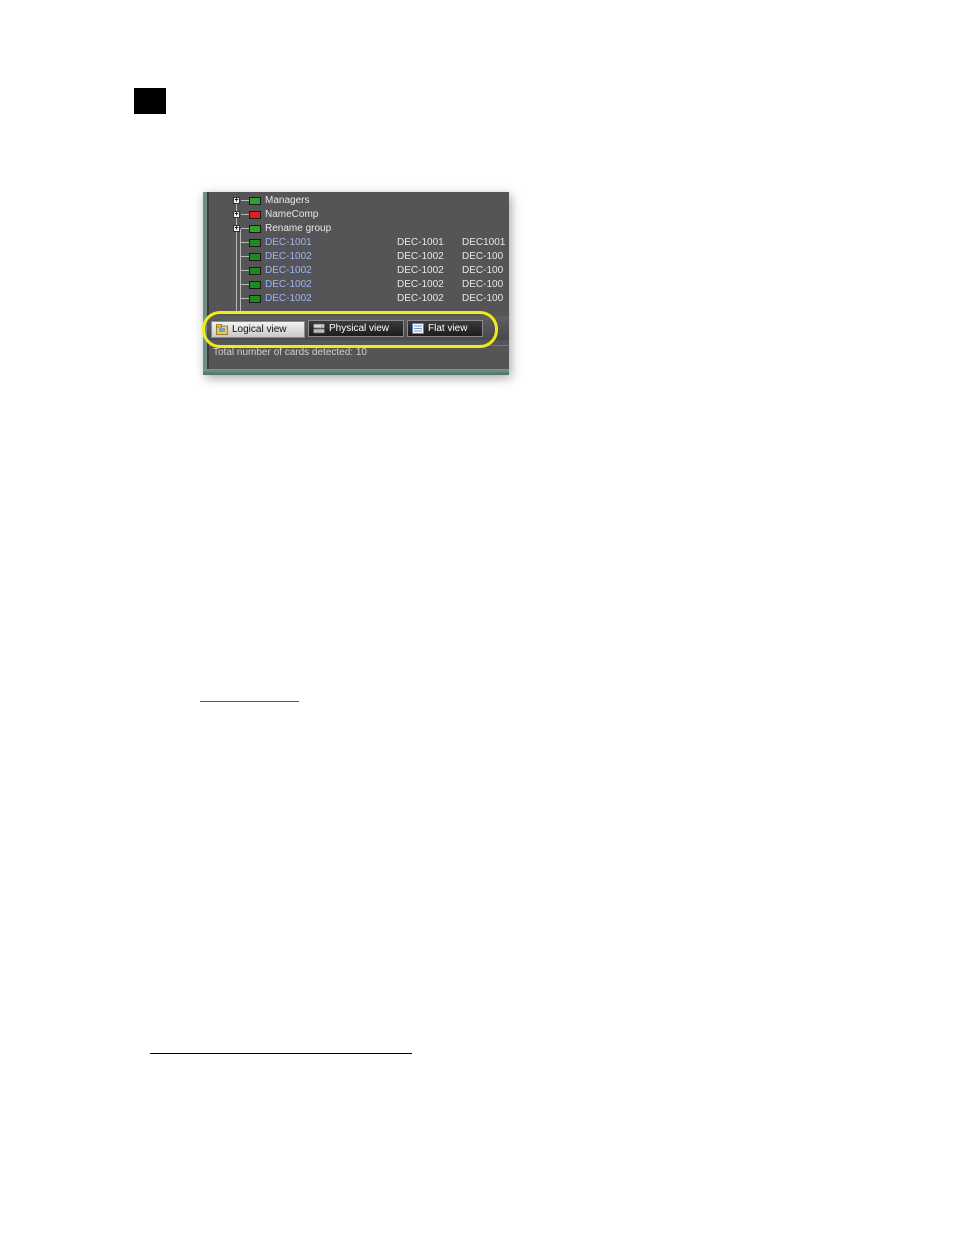 This screenshot has width=954, height=1235. I want to click on tab-label: Flat view, so click(448, 328).